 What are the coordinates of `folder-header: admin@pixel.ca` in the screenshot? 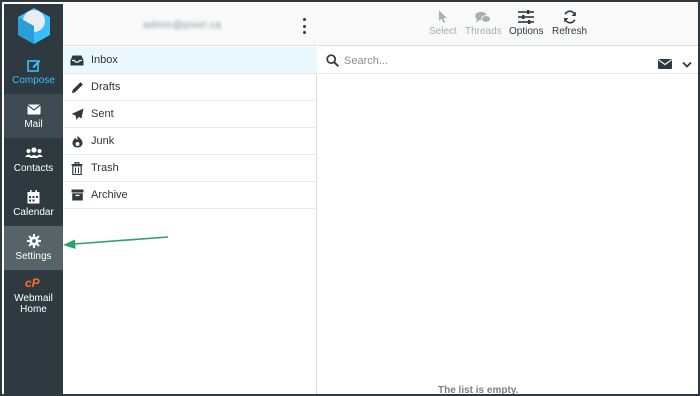 It's located at (190, 25).